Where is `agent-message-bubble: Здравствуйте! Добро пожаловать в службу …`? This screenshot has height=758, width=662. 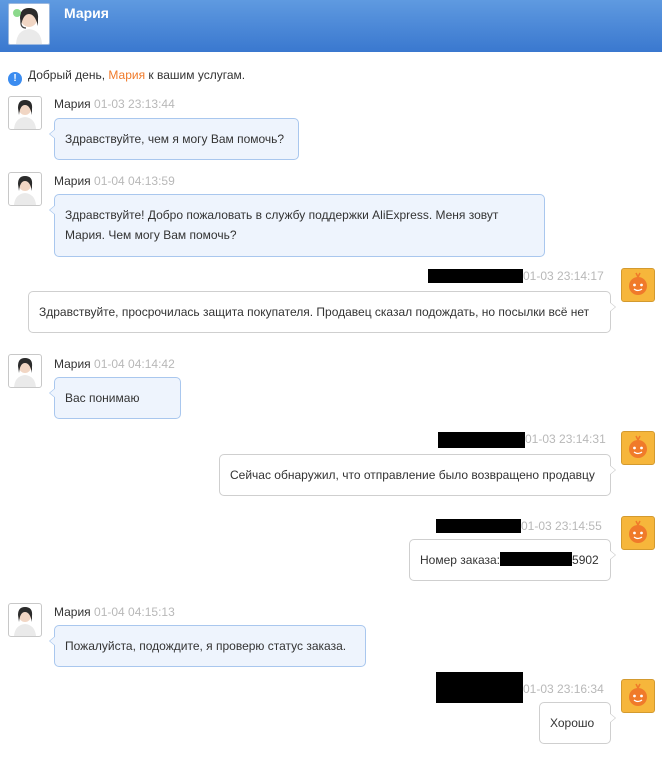
agent-message-bubble: Здравствуйте! Добро пожаловать в службу … is located at coordinates (297, 225).